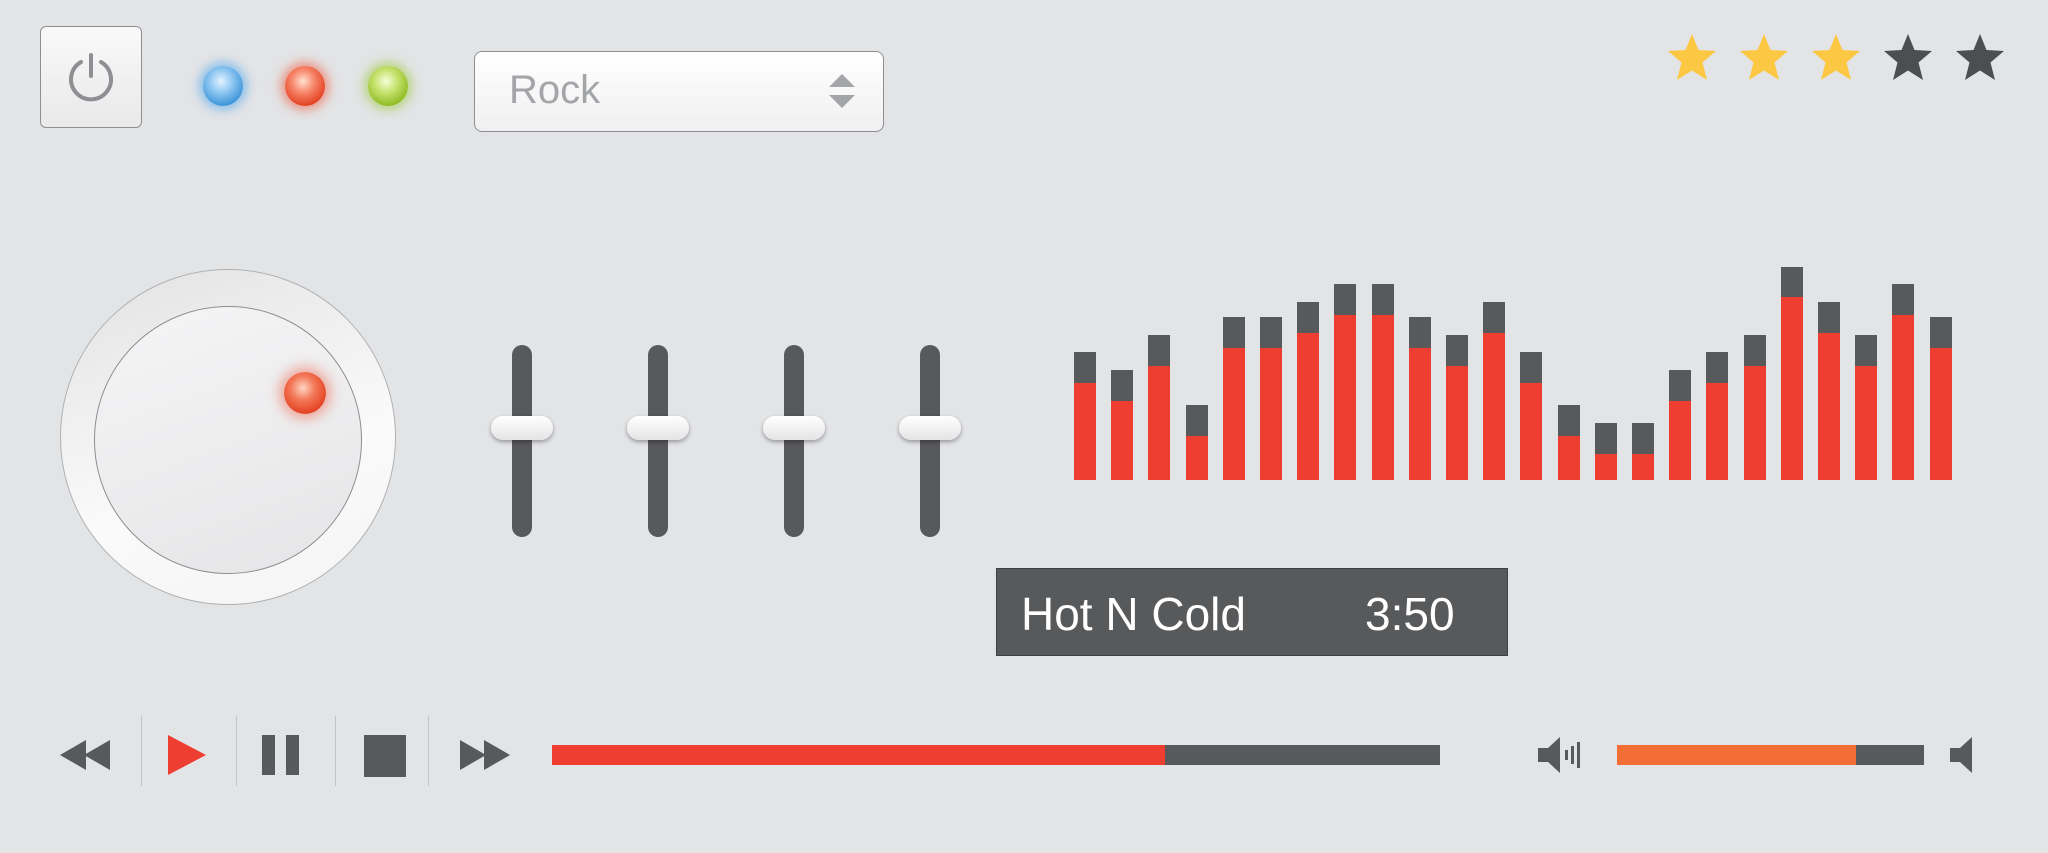  What do you see at coordinates (1962, 755) in the screenshot?
I see `speaker-icon` at bounding box center [1962, 755].